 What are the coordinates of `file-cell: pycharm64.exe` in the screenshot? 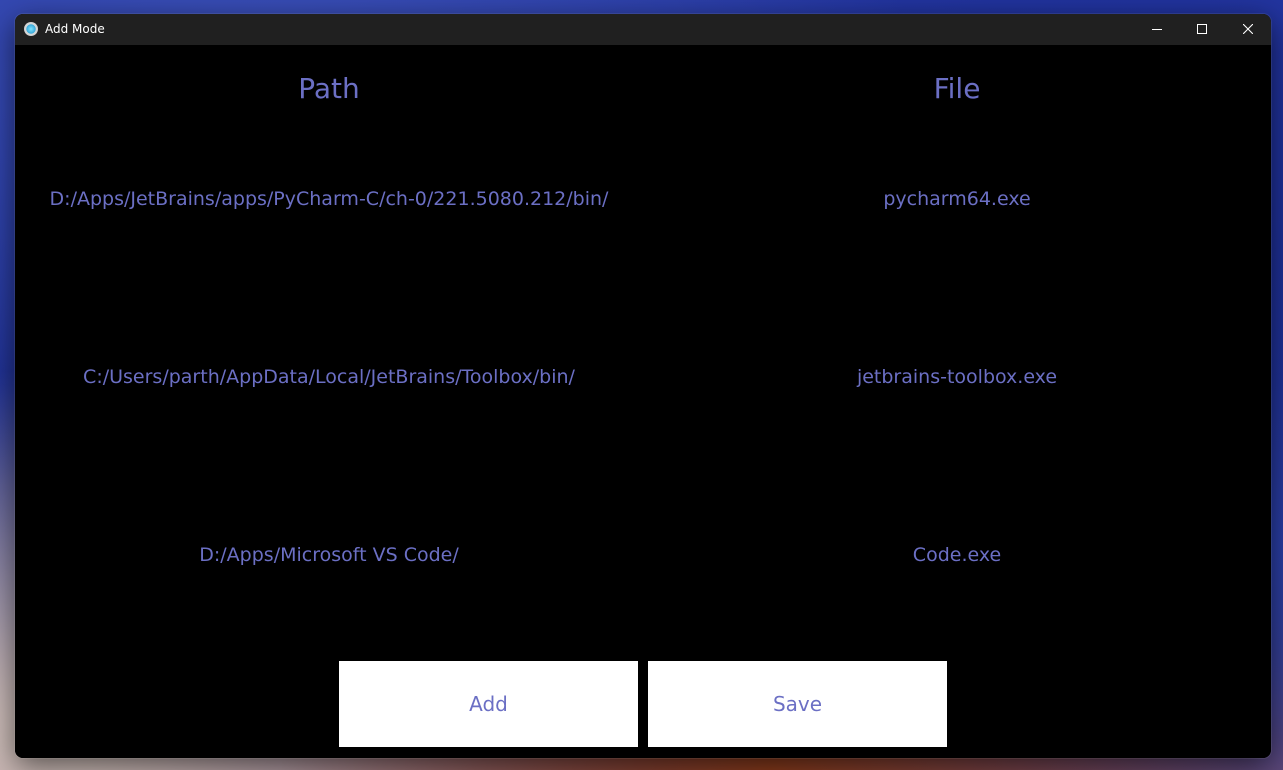 It's located at (957, 199).